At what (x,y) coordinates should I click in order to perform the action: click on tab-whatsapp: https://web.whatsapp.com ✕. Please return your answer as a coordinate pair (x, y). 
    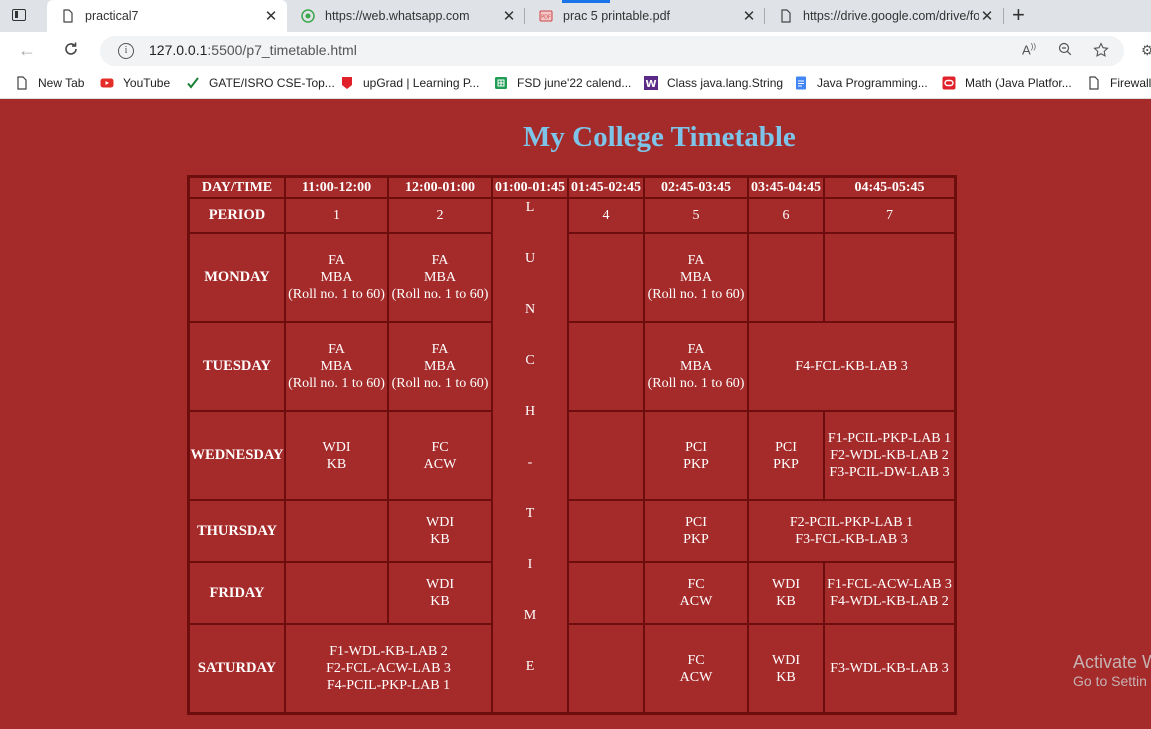
    Looking at the image, I should click on (406, 16).